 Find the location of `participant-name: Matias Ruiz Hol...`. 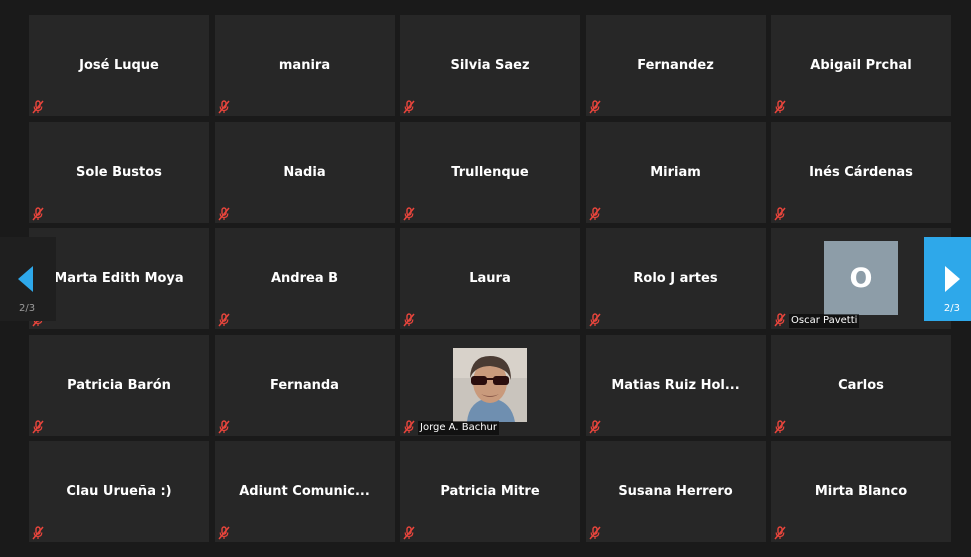

participant-name: Matias Ruiz Hol... is located at coordinates (675, 385).